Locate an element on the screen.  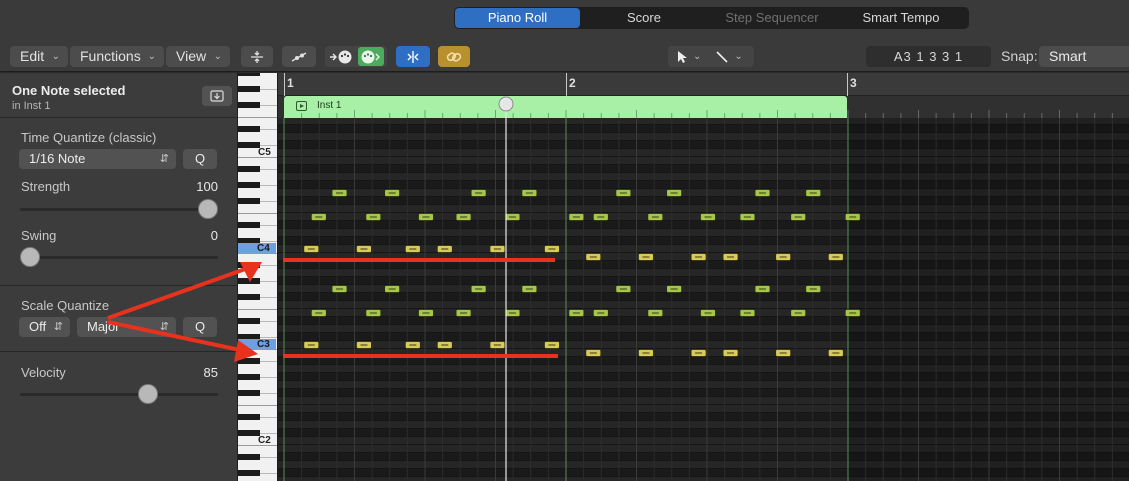
swing-value: 0 is located at coordinates (214, 235).